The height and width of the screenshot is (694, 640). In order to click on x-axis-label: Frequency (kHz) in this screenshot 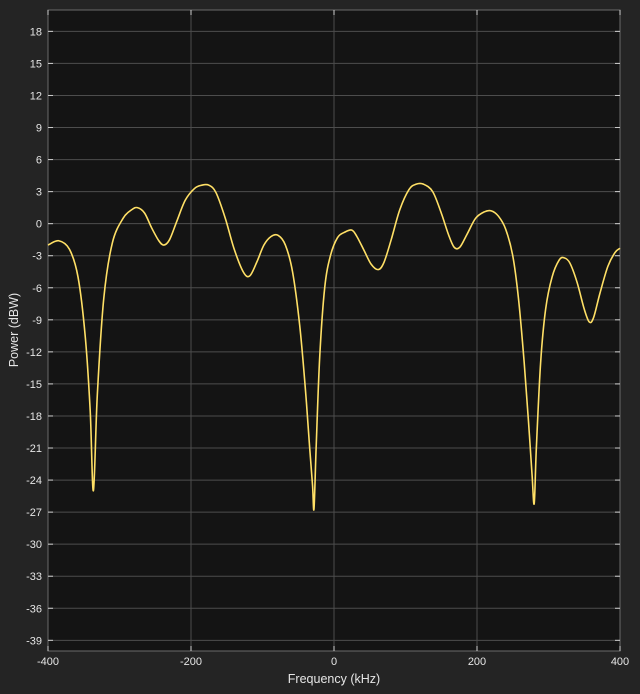, I will do `click(334, 679)`.